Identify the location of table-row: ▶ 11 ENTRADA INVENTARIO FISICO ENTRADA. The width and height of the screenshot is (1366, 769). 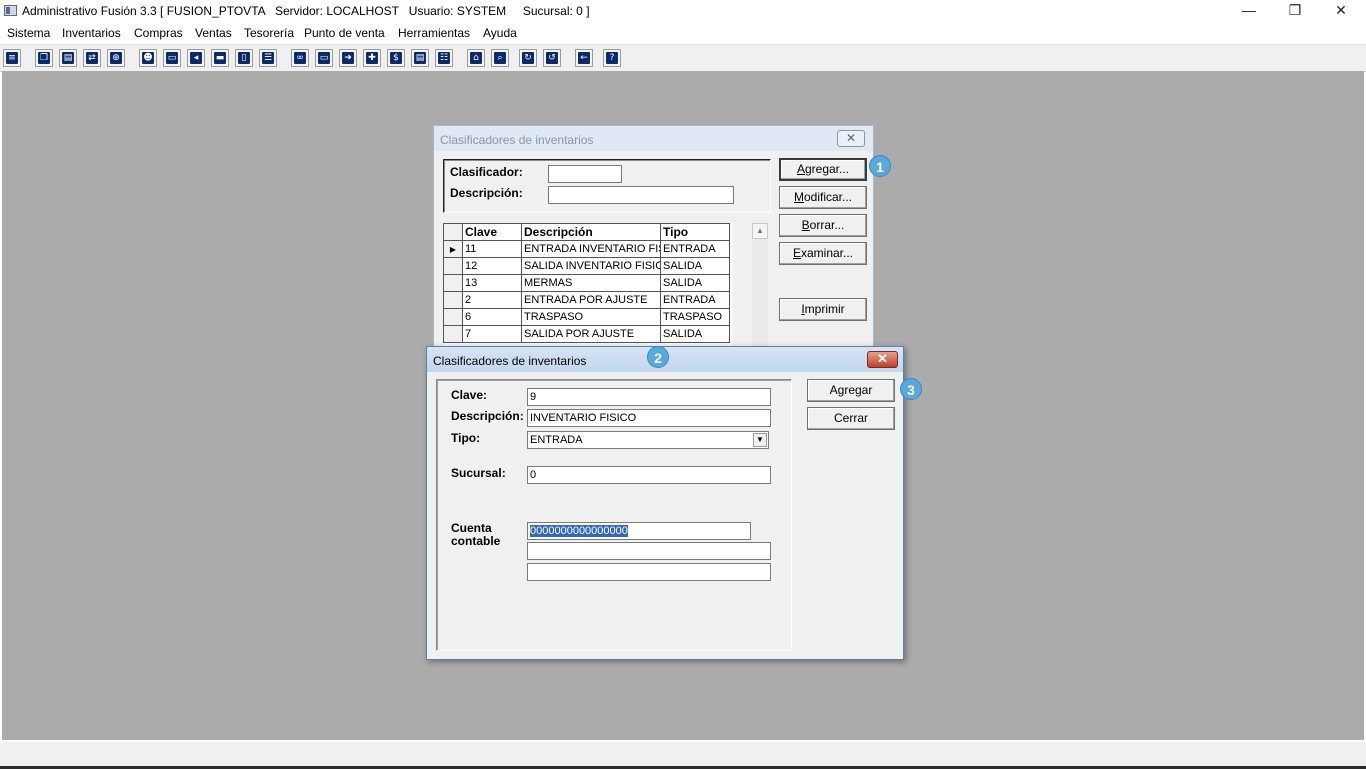
(586, 249).